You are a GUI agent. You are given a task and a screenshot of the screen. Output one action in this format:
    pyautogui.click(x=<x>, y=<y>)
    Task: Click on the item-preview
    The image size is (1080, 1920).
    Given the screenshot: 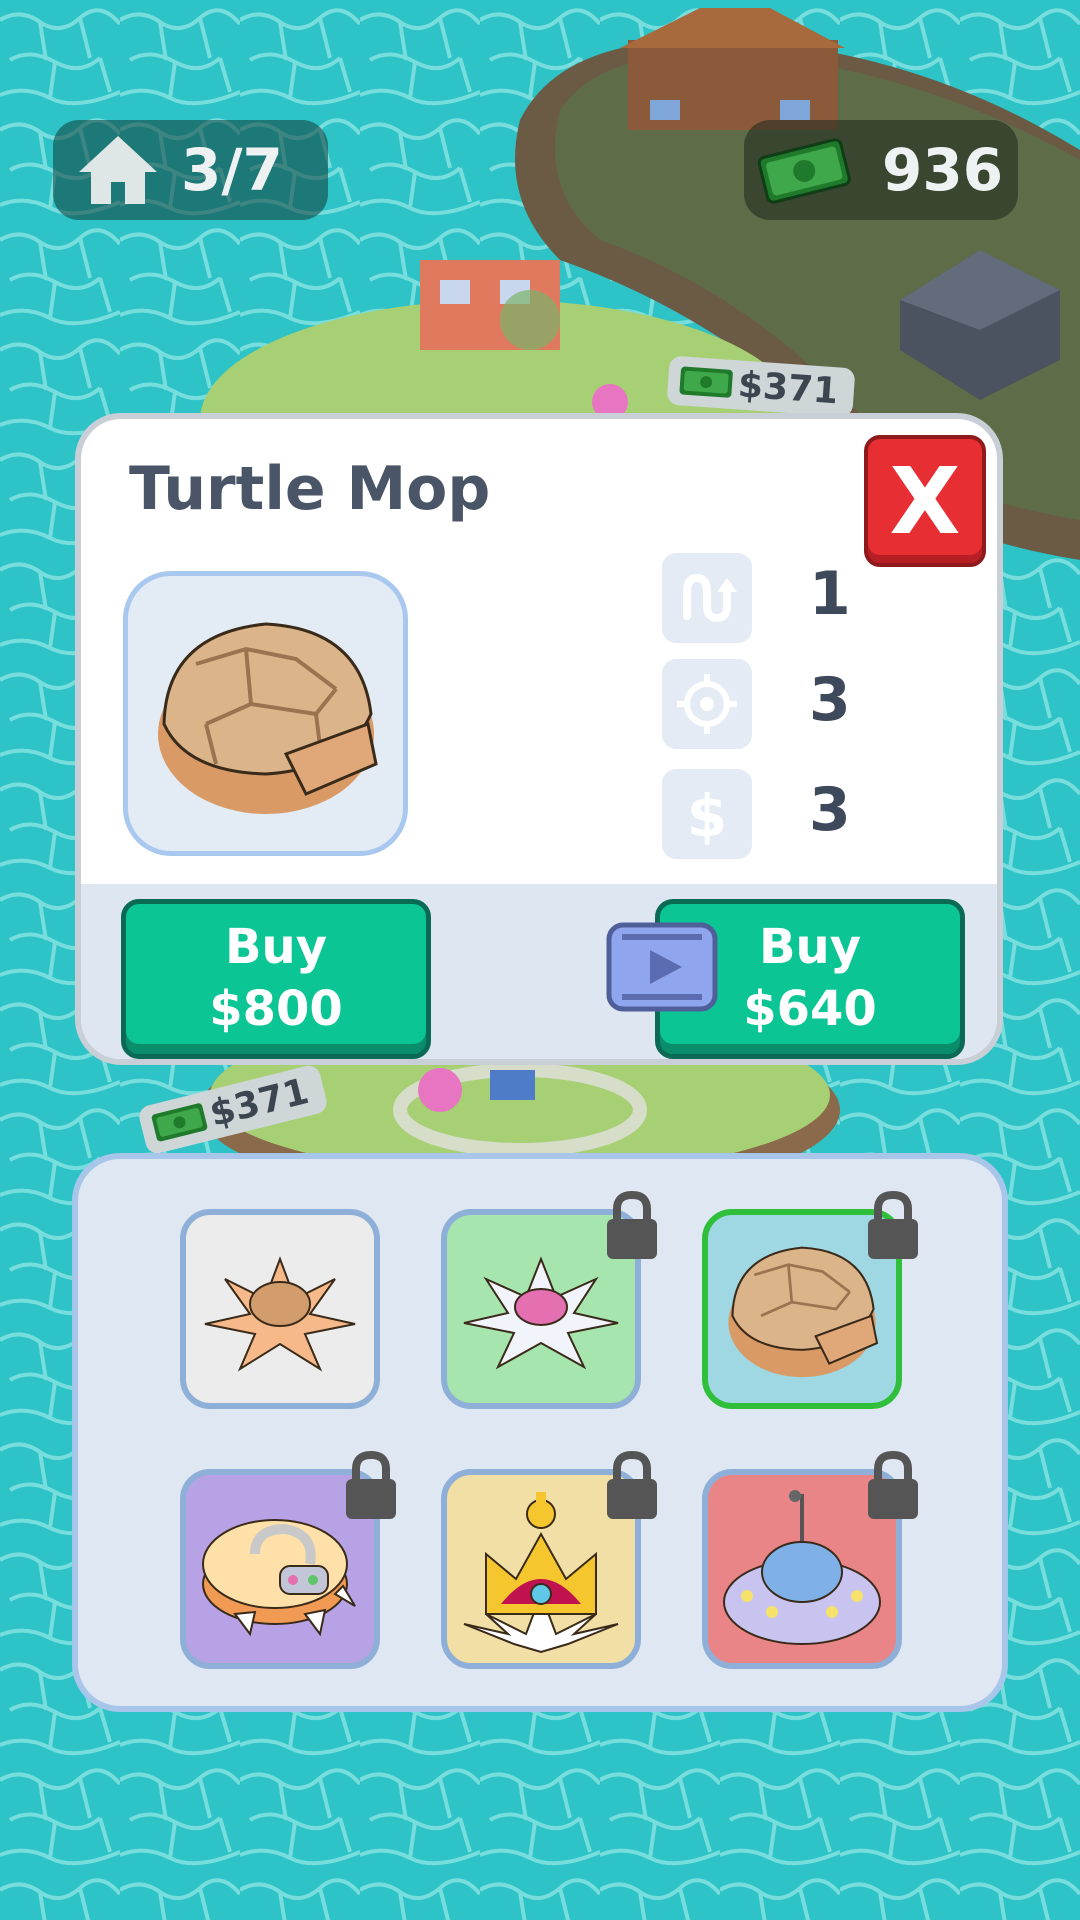 What is the action you would take?
    pyautogui.click(x=265, y=713)
    